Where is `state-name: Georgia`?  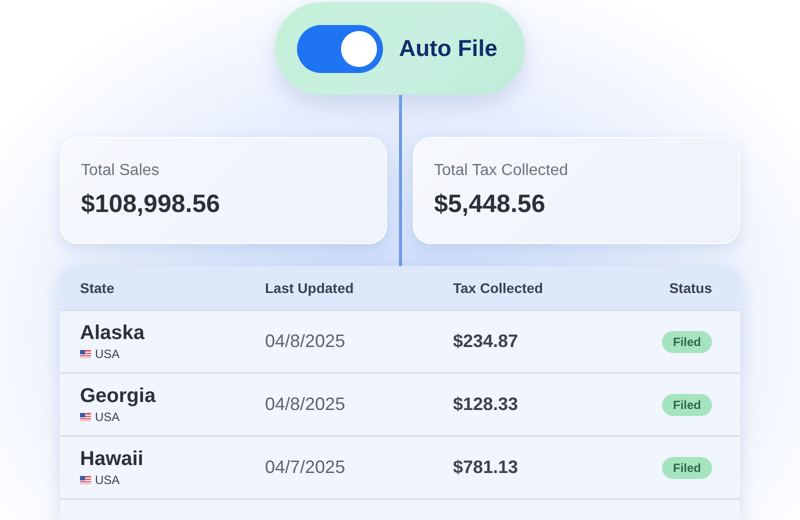 state-name: Georgia is located at coordinates (118, 396).